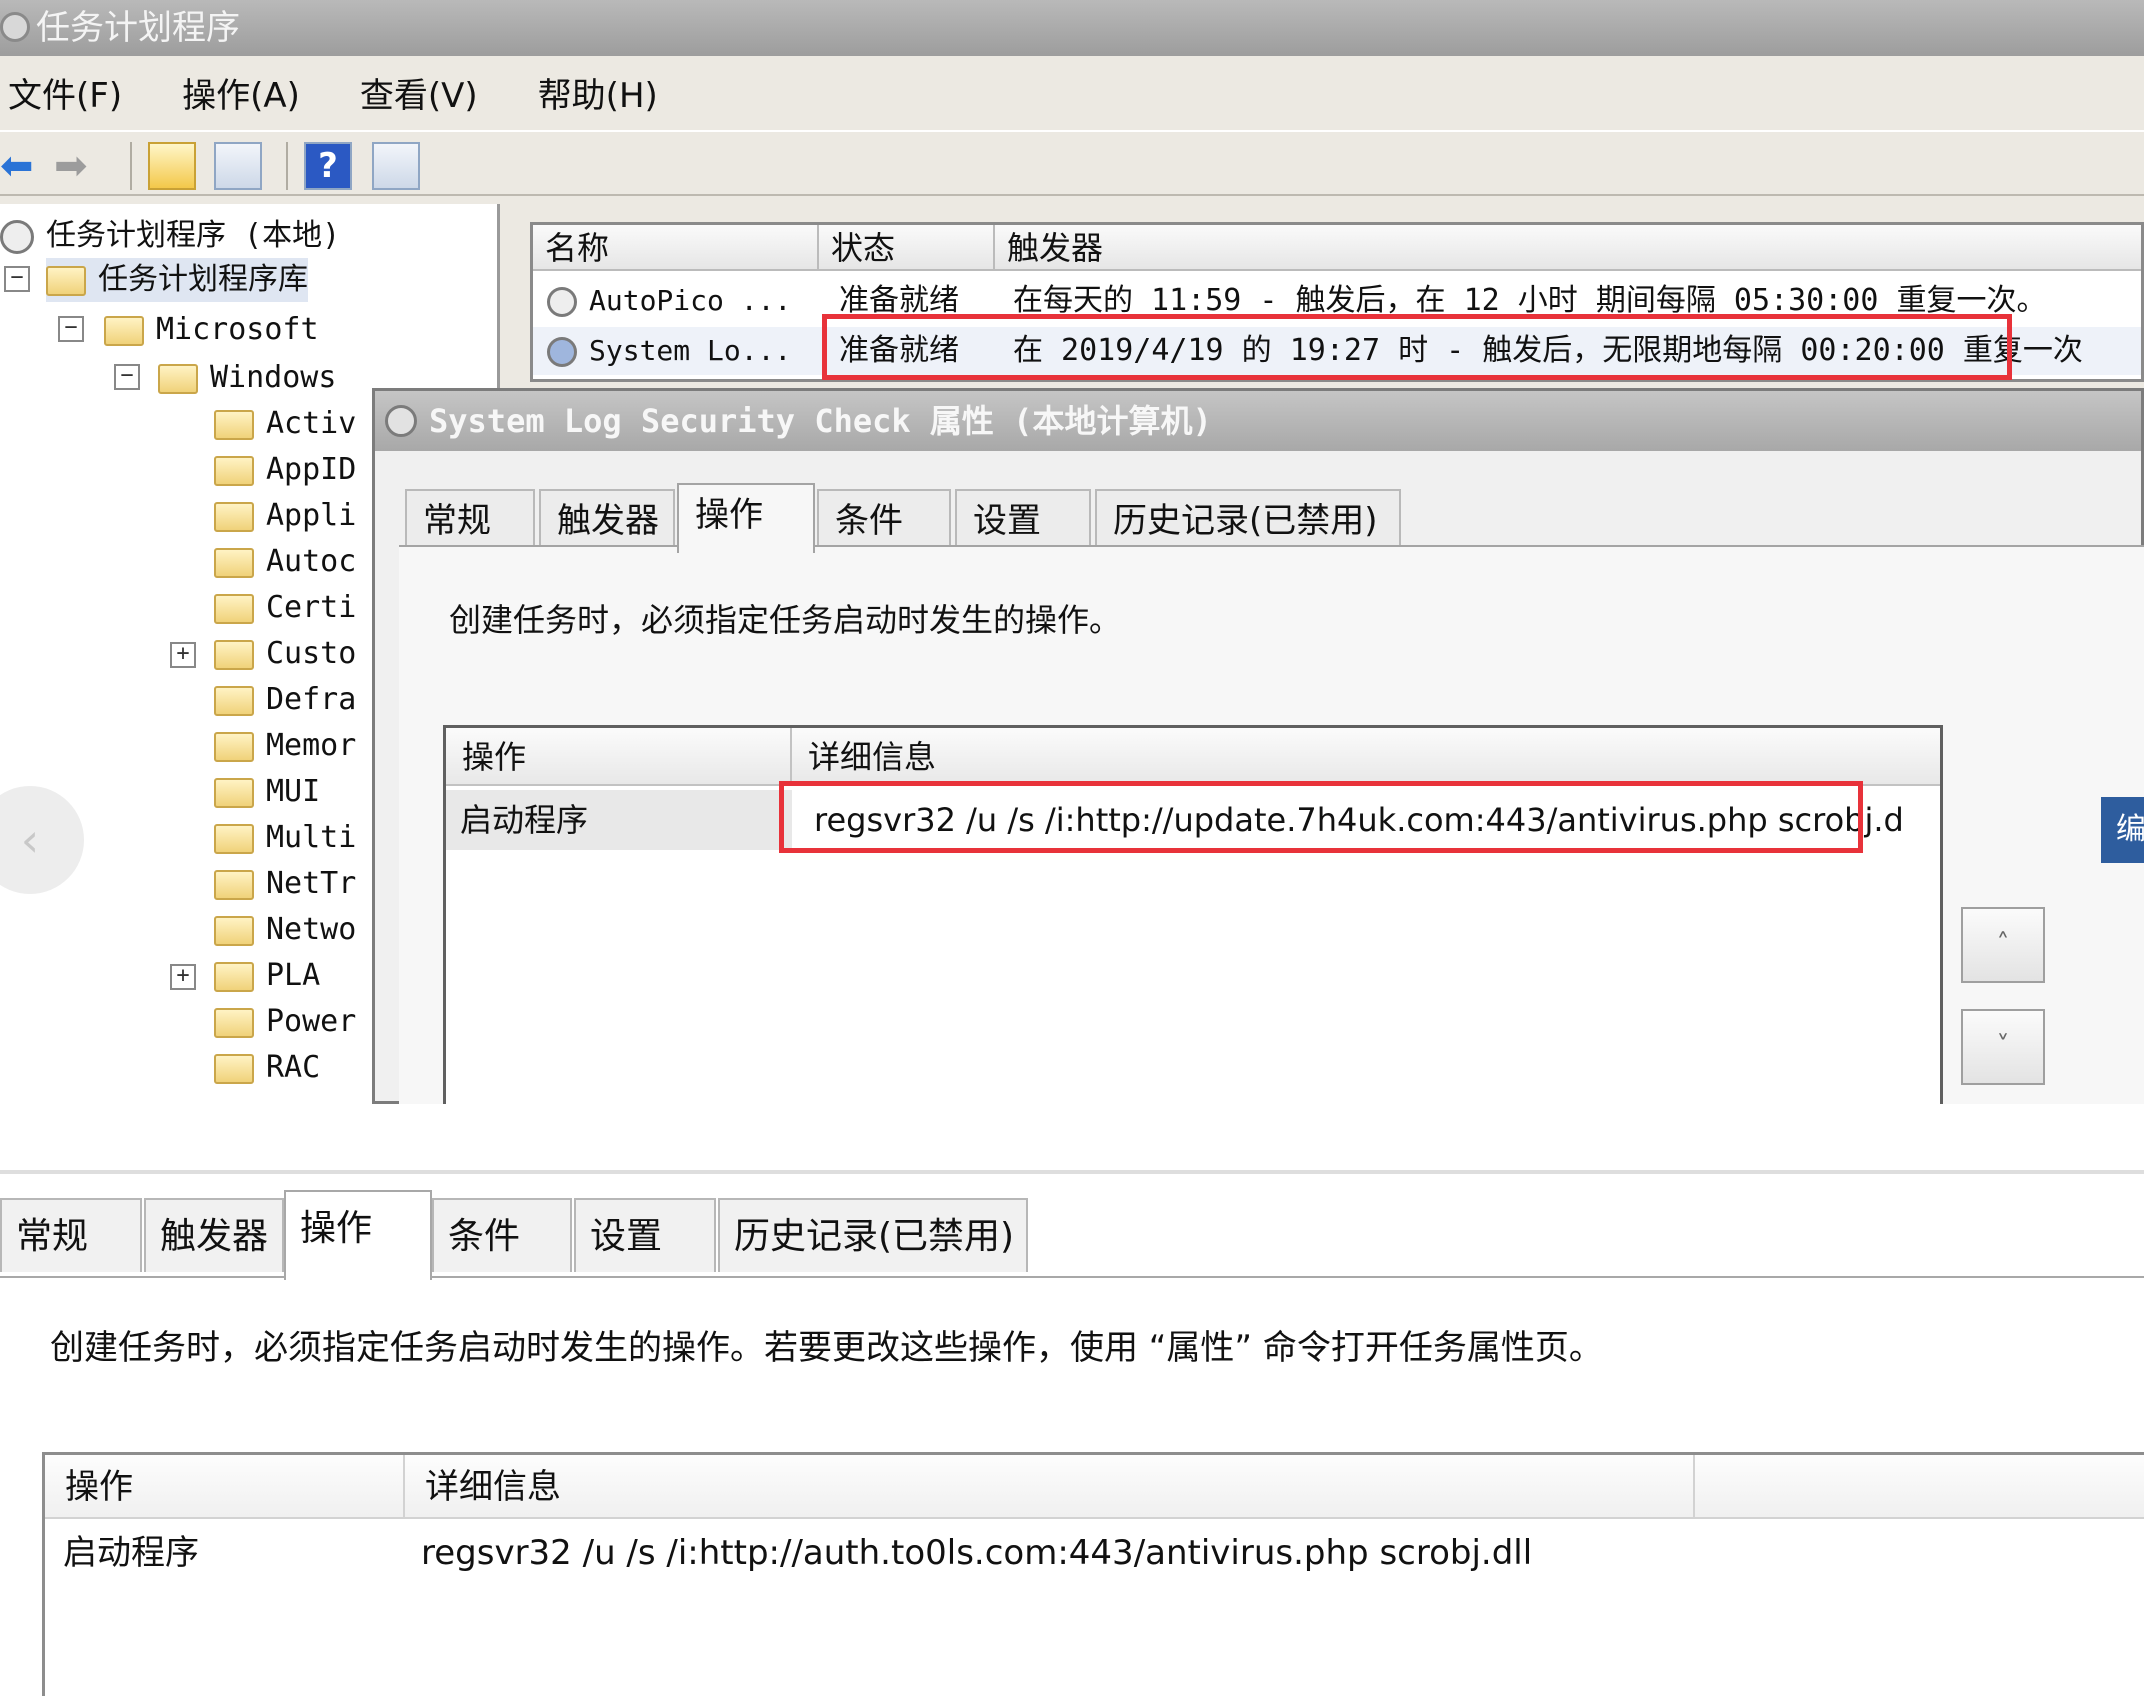  I want to click on edit-button: 编, so click(2122, 830).